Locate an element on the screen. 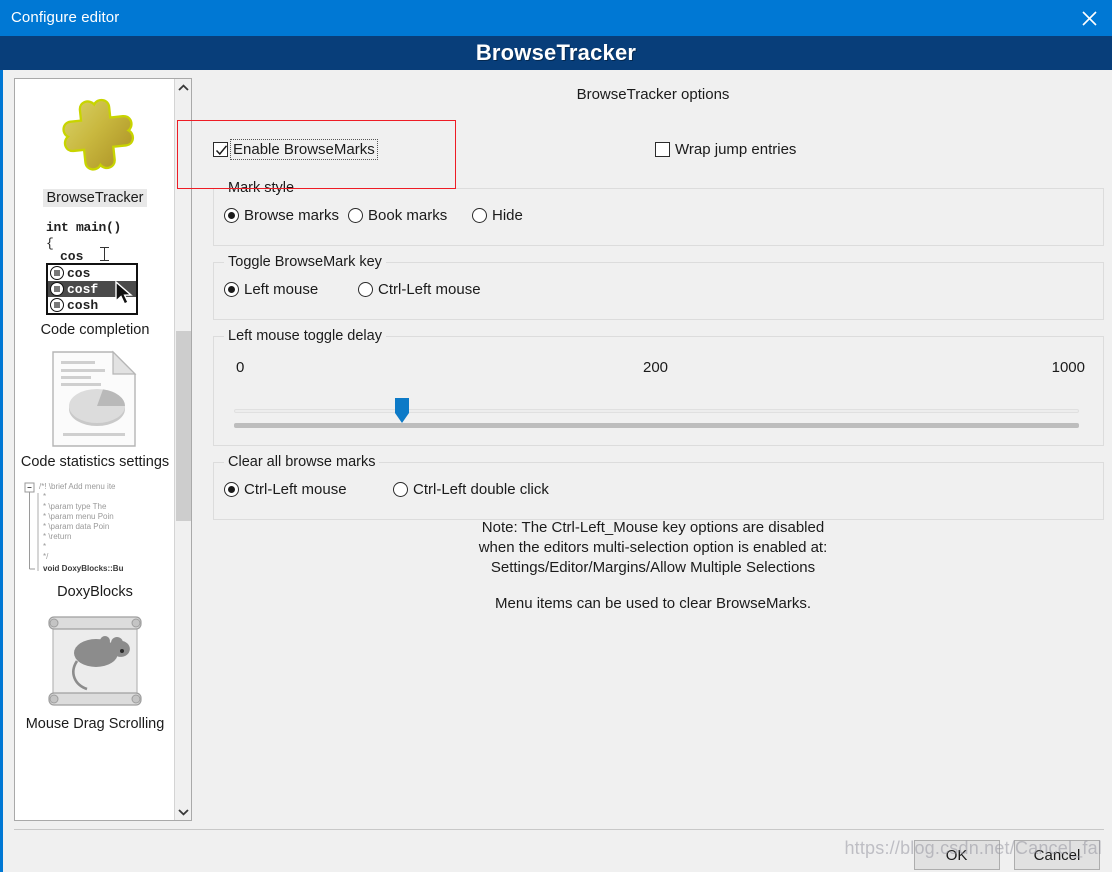 The height and width of the screenshot is (872, 1112). puzzle-piece-icon is located at coordinates (95, 135).